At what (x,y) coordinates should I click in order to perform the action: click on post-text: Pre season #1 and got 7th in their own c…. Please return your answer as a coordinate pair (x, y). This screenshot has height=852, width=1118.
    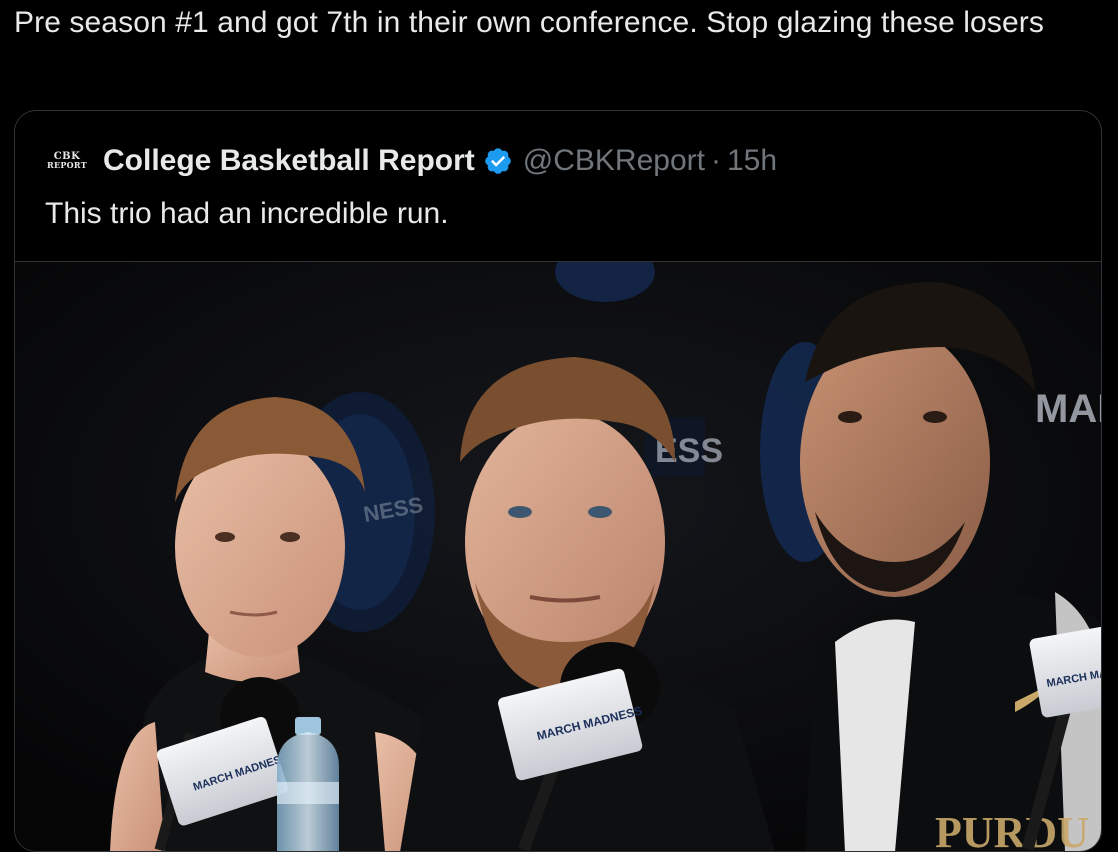
    Looking at the image, I should click on (529, 22).